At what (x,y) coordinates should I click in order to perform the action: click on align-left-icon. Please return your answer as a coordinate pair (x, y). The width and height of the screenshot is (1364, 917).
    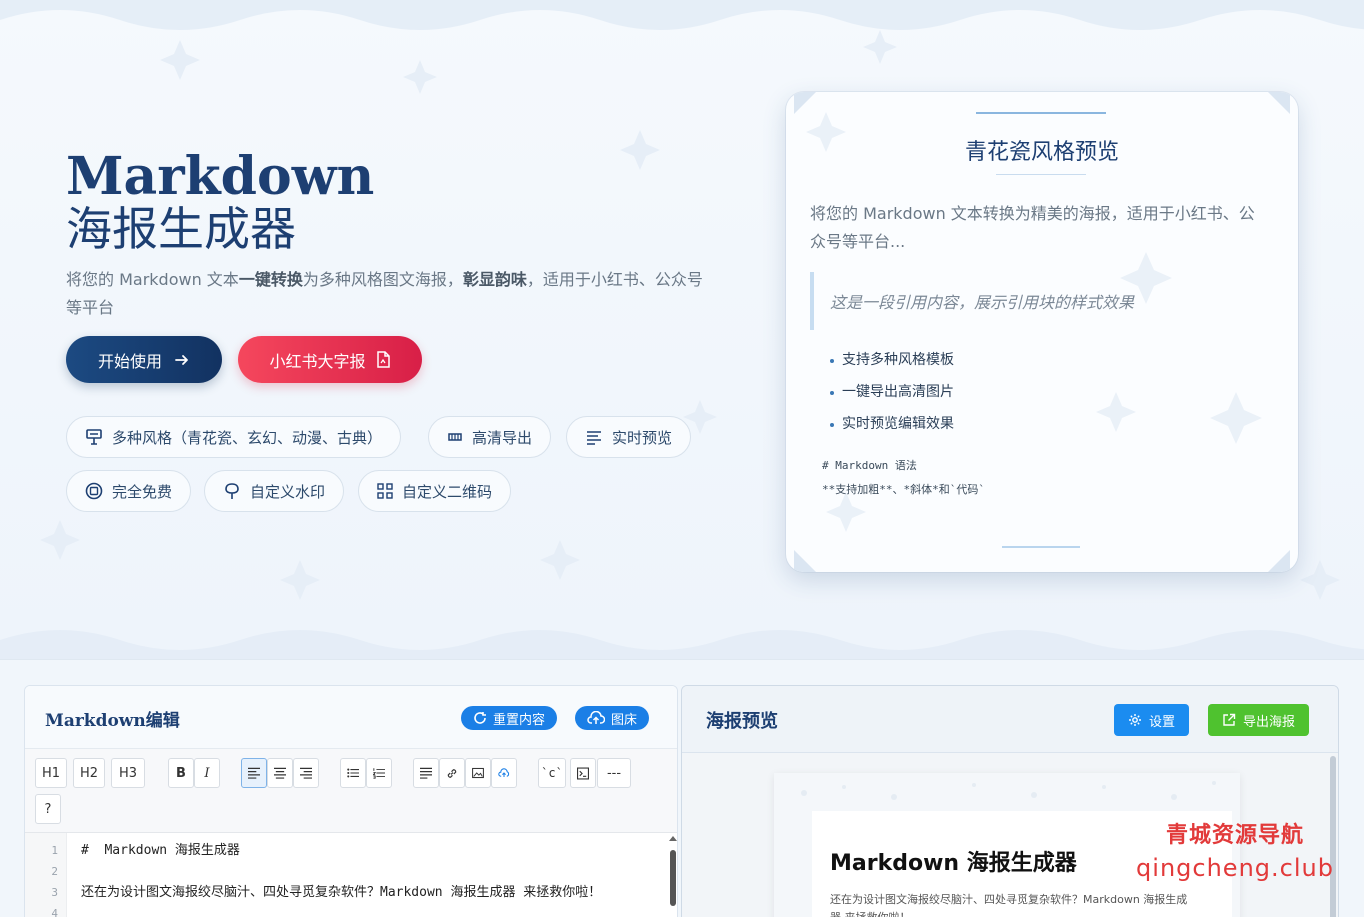
    Looking at the image, I should click on (254, 773).